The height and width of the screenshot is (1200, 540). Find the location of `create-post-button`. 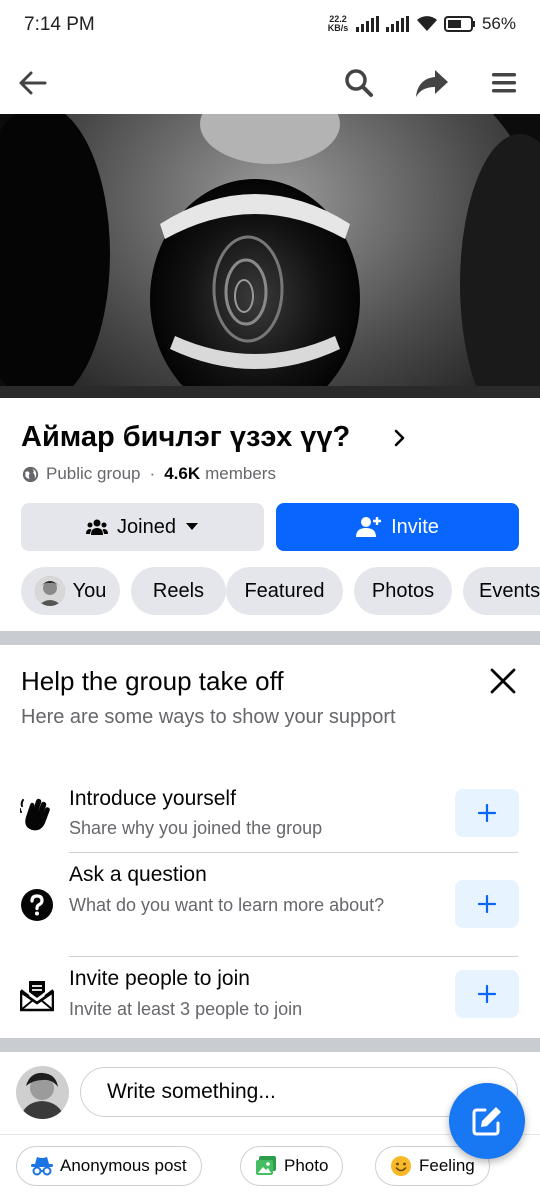

create-post-button is located at coordinates (487, 1121).